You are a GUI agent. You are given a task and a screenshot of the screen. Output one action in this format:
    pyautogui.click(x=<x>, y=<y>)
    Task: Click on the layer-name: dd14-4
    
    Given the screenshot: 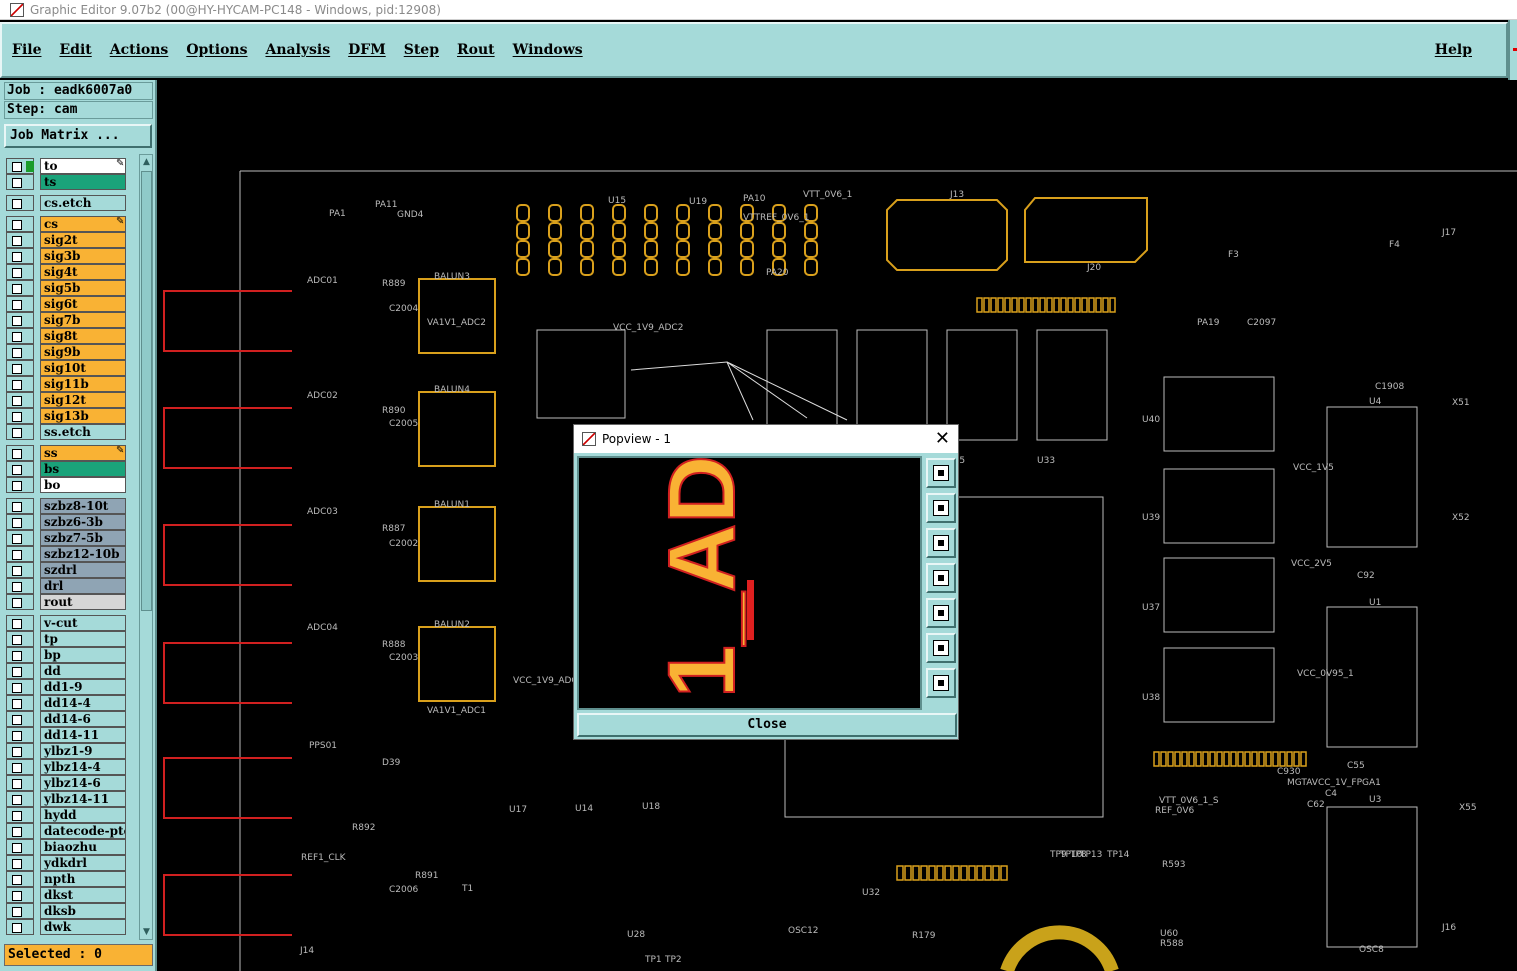 What is the action you would take?
    pyautogui.click(x=83, y=703)
    